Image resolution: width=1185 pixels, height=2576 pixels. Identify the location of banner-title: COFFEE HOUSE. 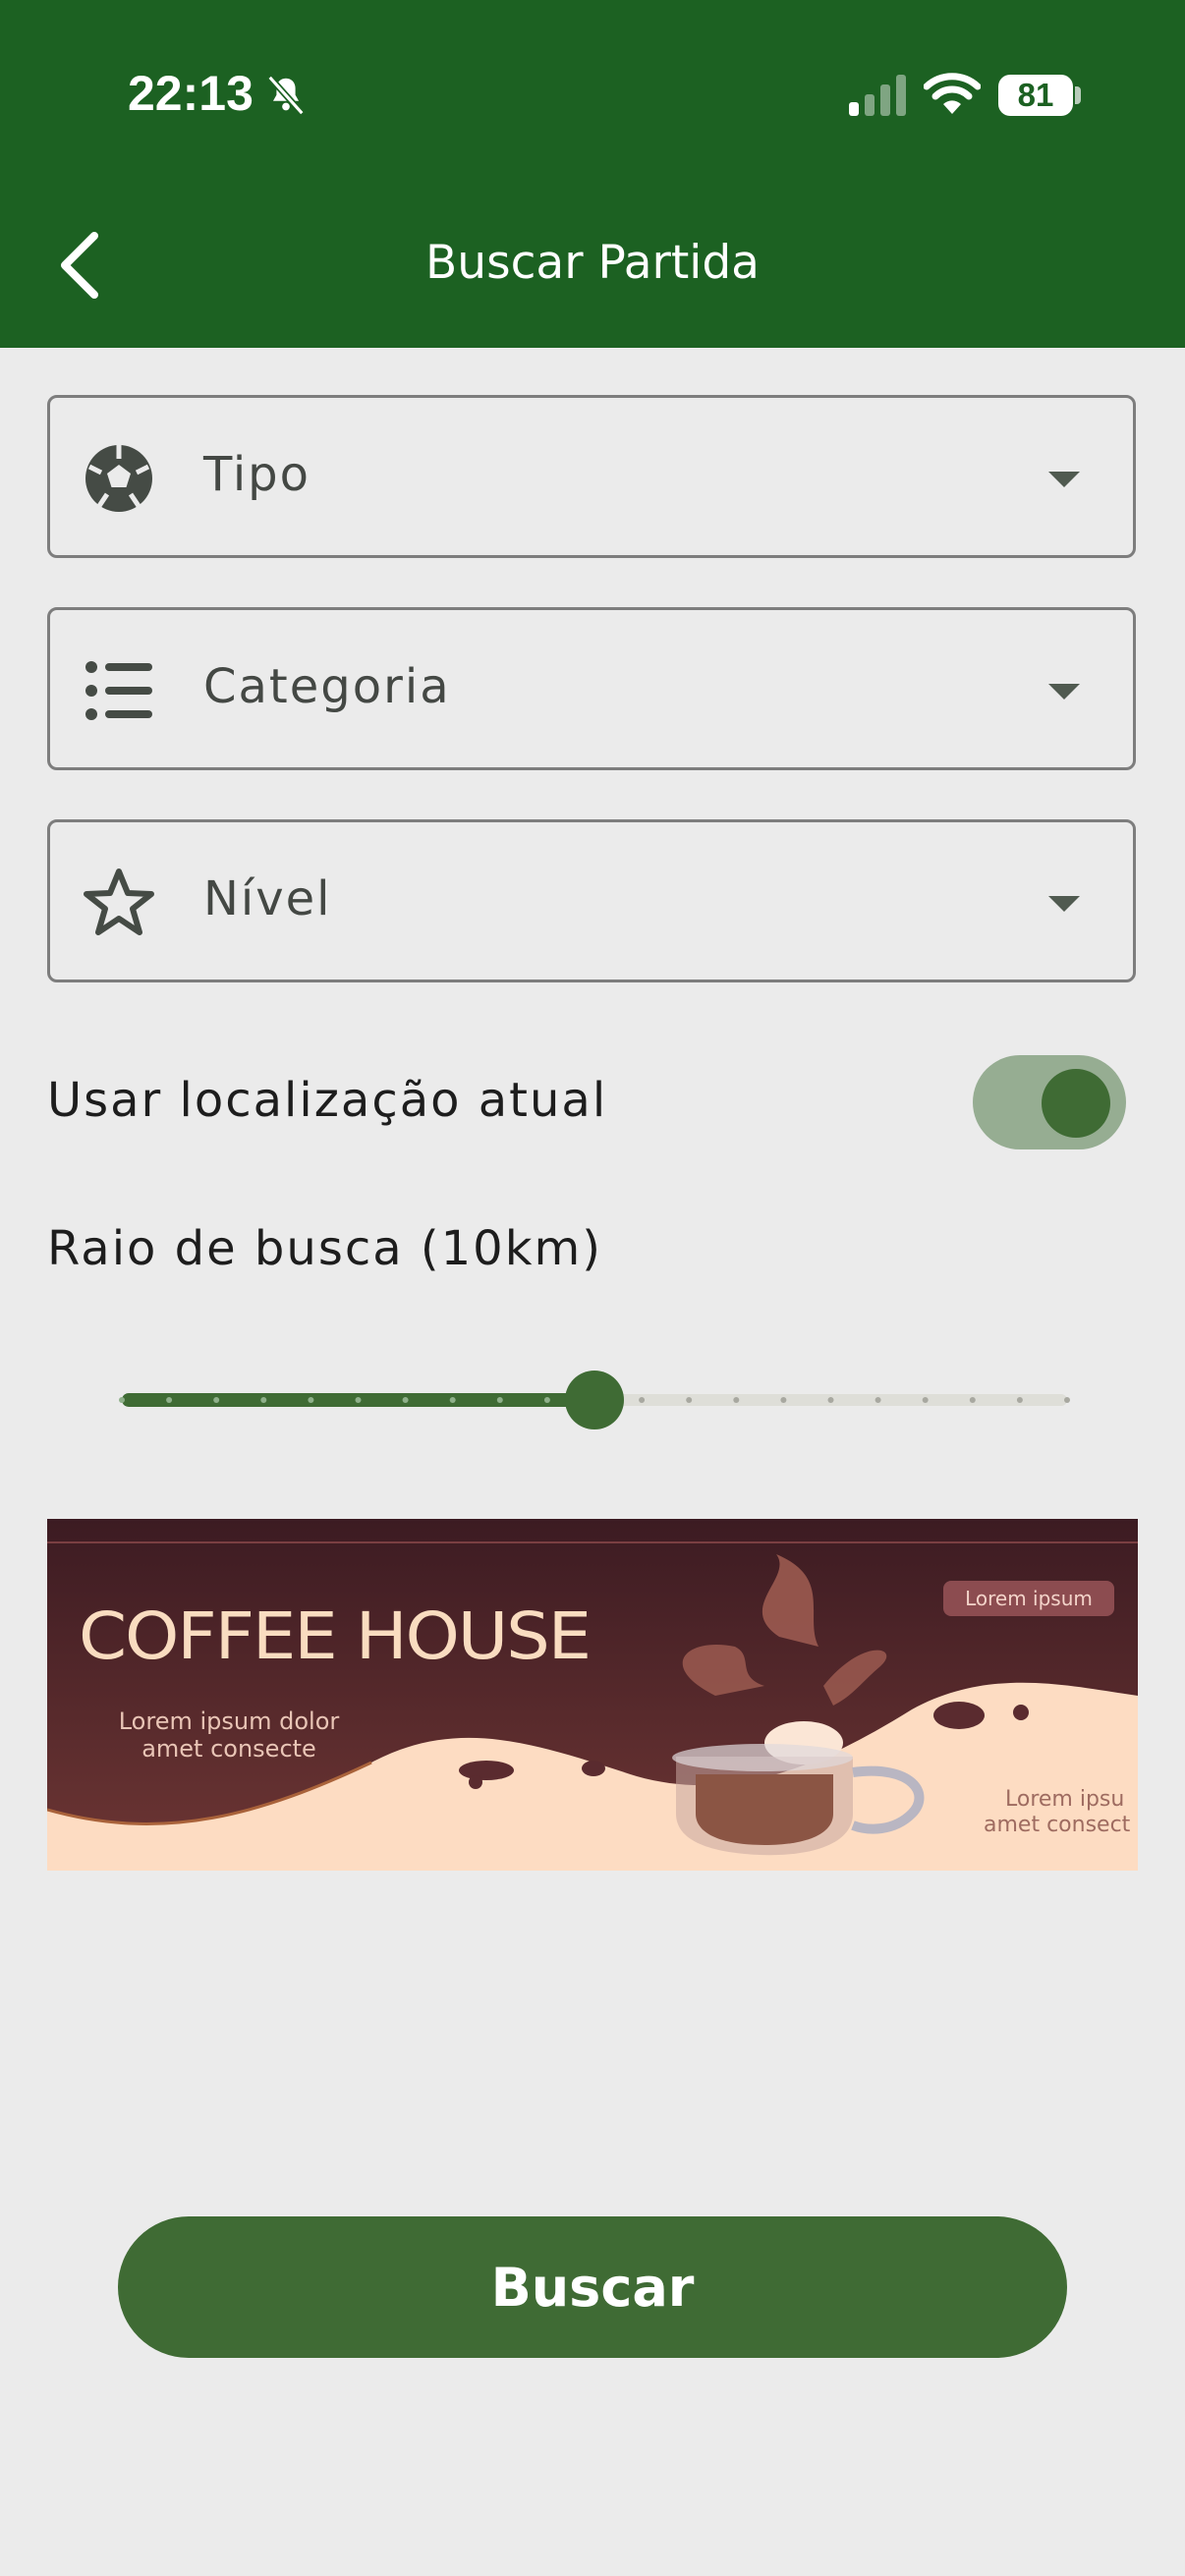
(335, 1636).